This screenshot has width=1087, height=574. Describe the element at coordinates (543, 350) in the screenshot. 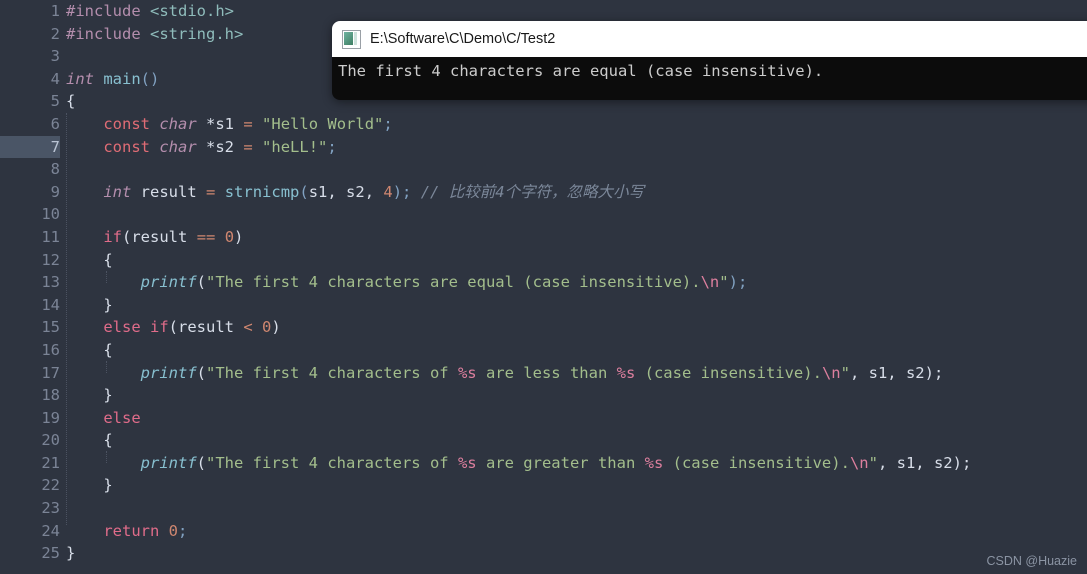

I see `code-line-16: 16 {` at that location.